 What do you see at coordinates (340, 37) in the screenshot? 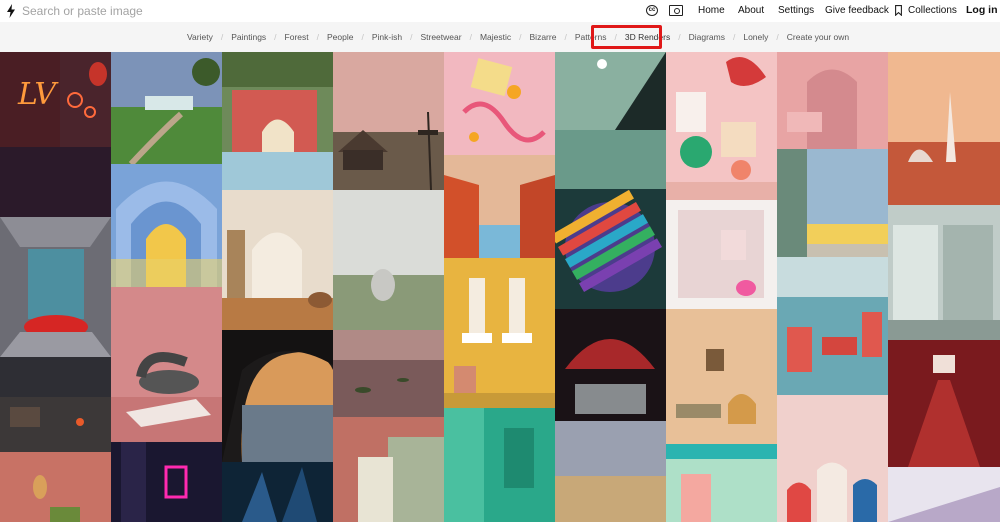
I see `category-people: People` at bounding box center [340, 37].